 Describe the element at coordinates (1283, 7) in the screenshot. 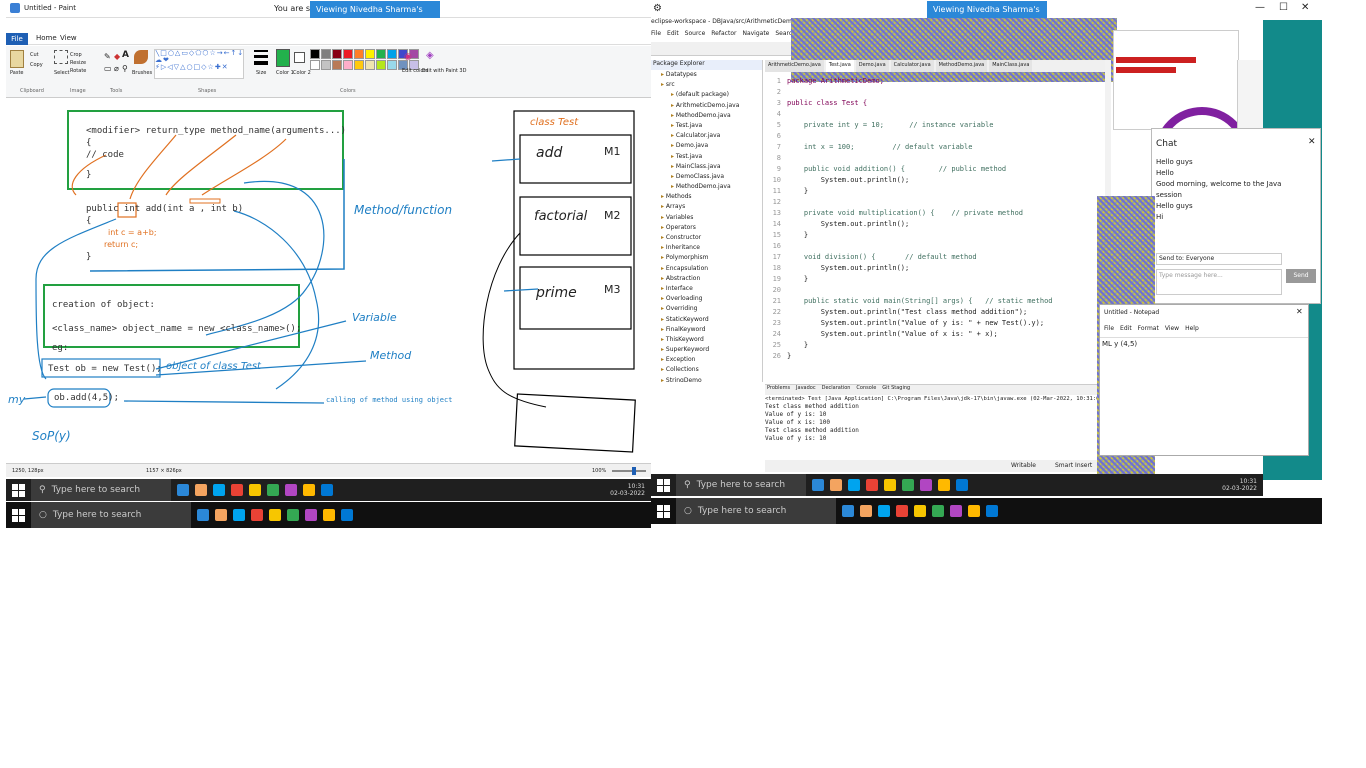

I see `maximize-button: ☐` at that location.